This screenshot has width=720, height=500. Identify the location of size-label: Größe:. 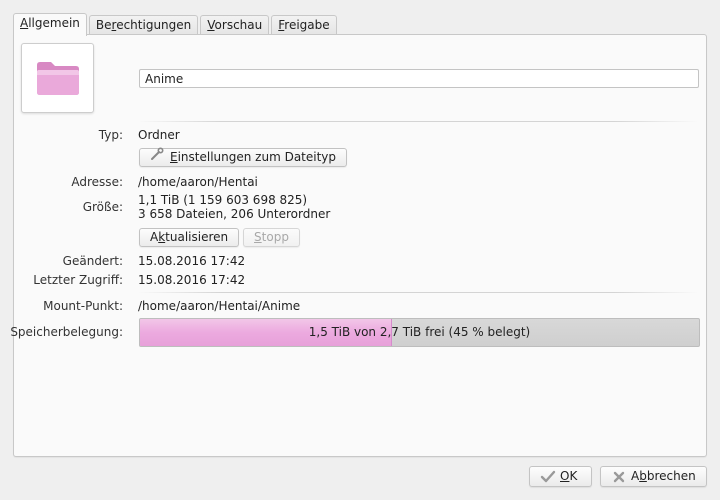
(102, 207).